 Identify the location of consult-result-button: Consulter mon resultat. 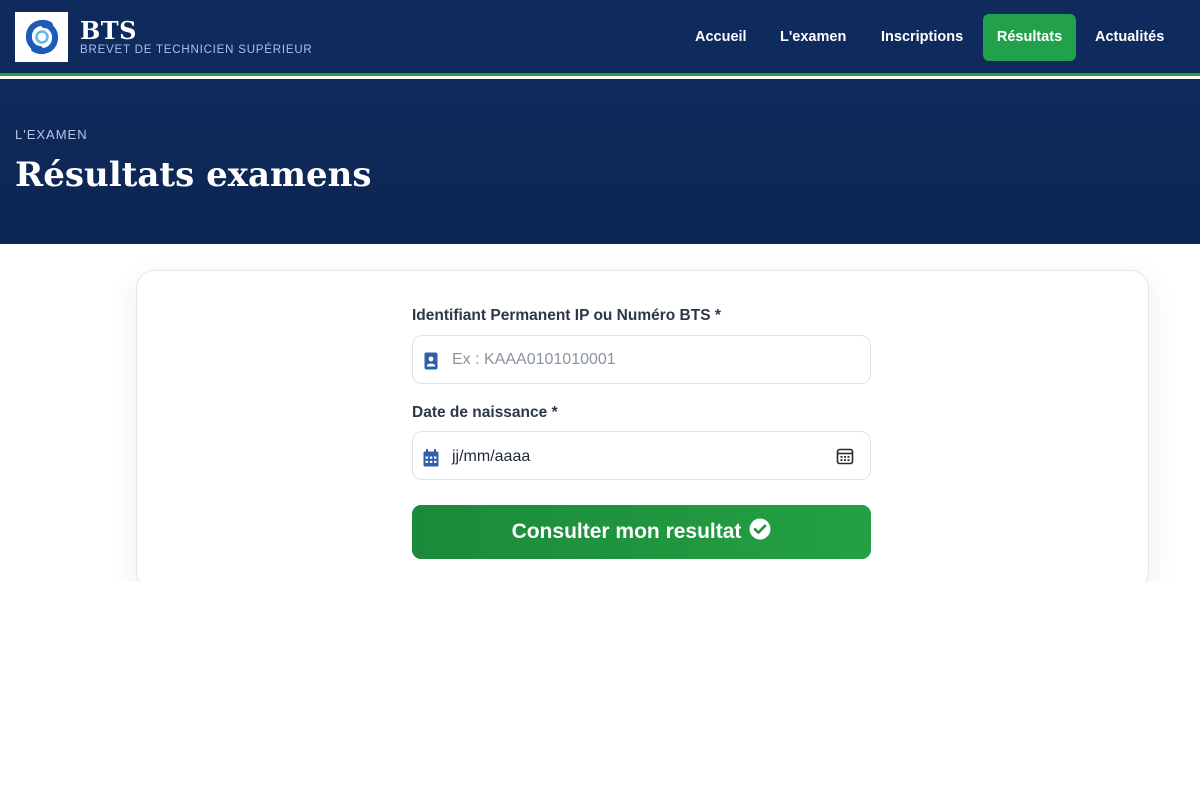
(641, 532).